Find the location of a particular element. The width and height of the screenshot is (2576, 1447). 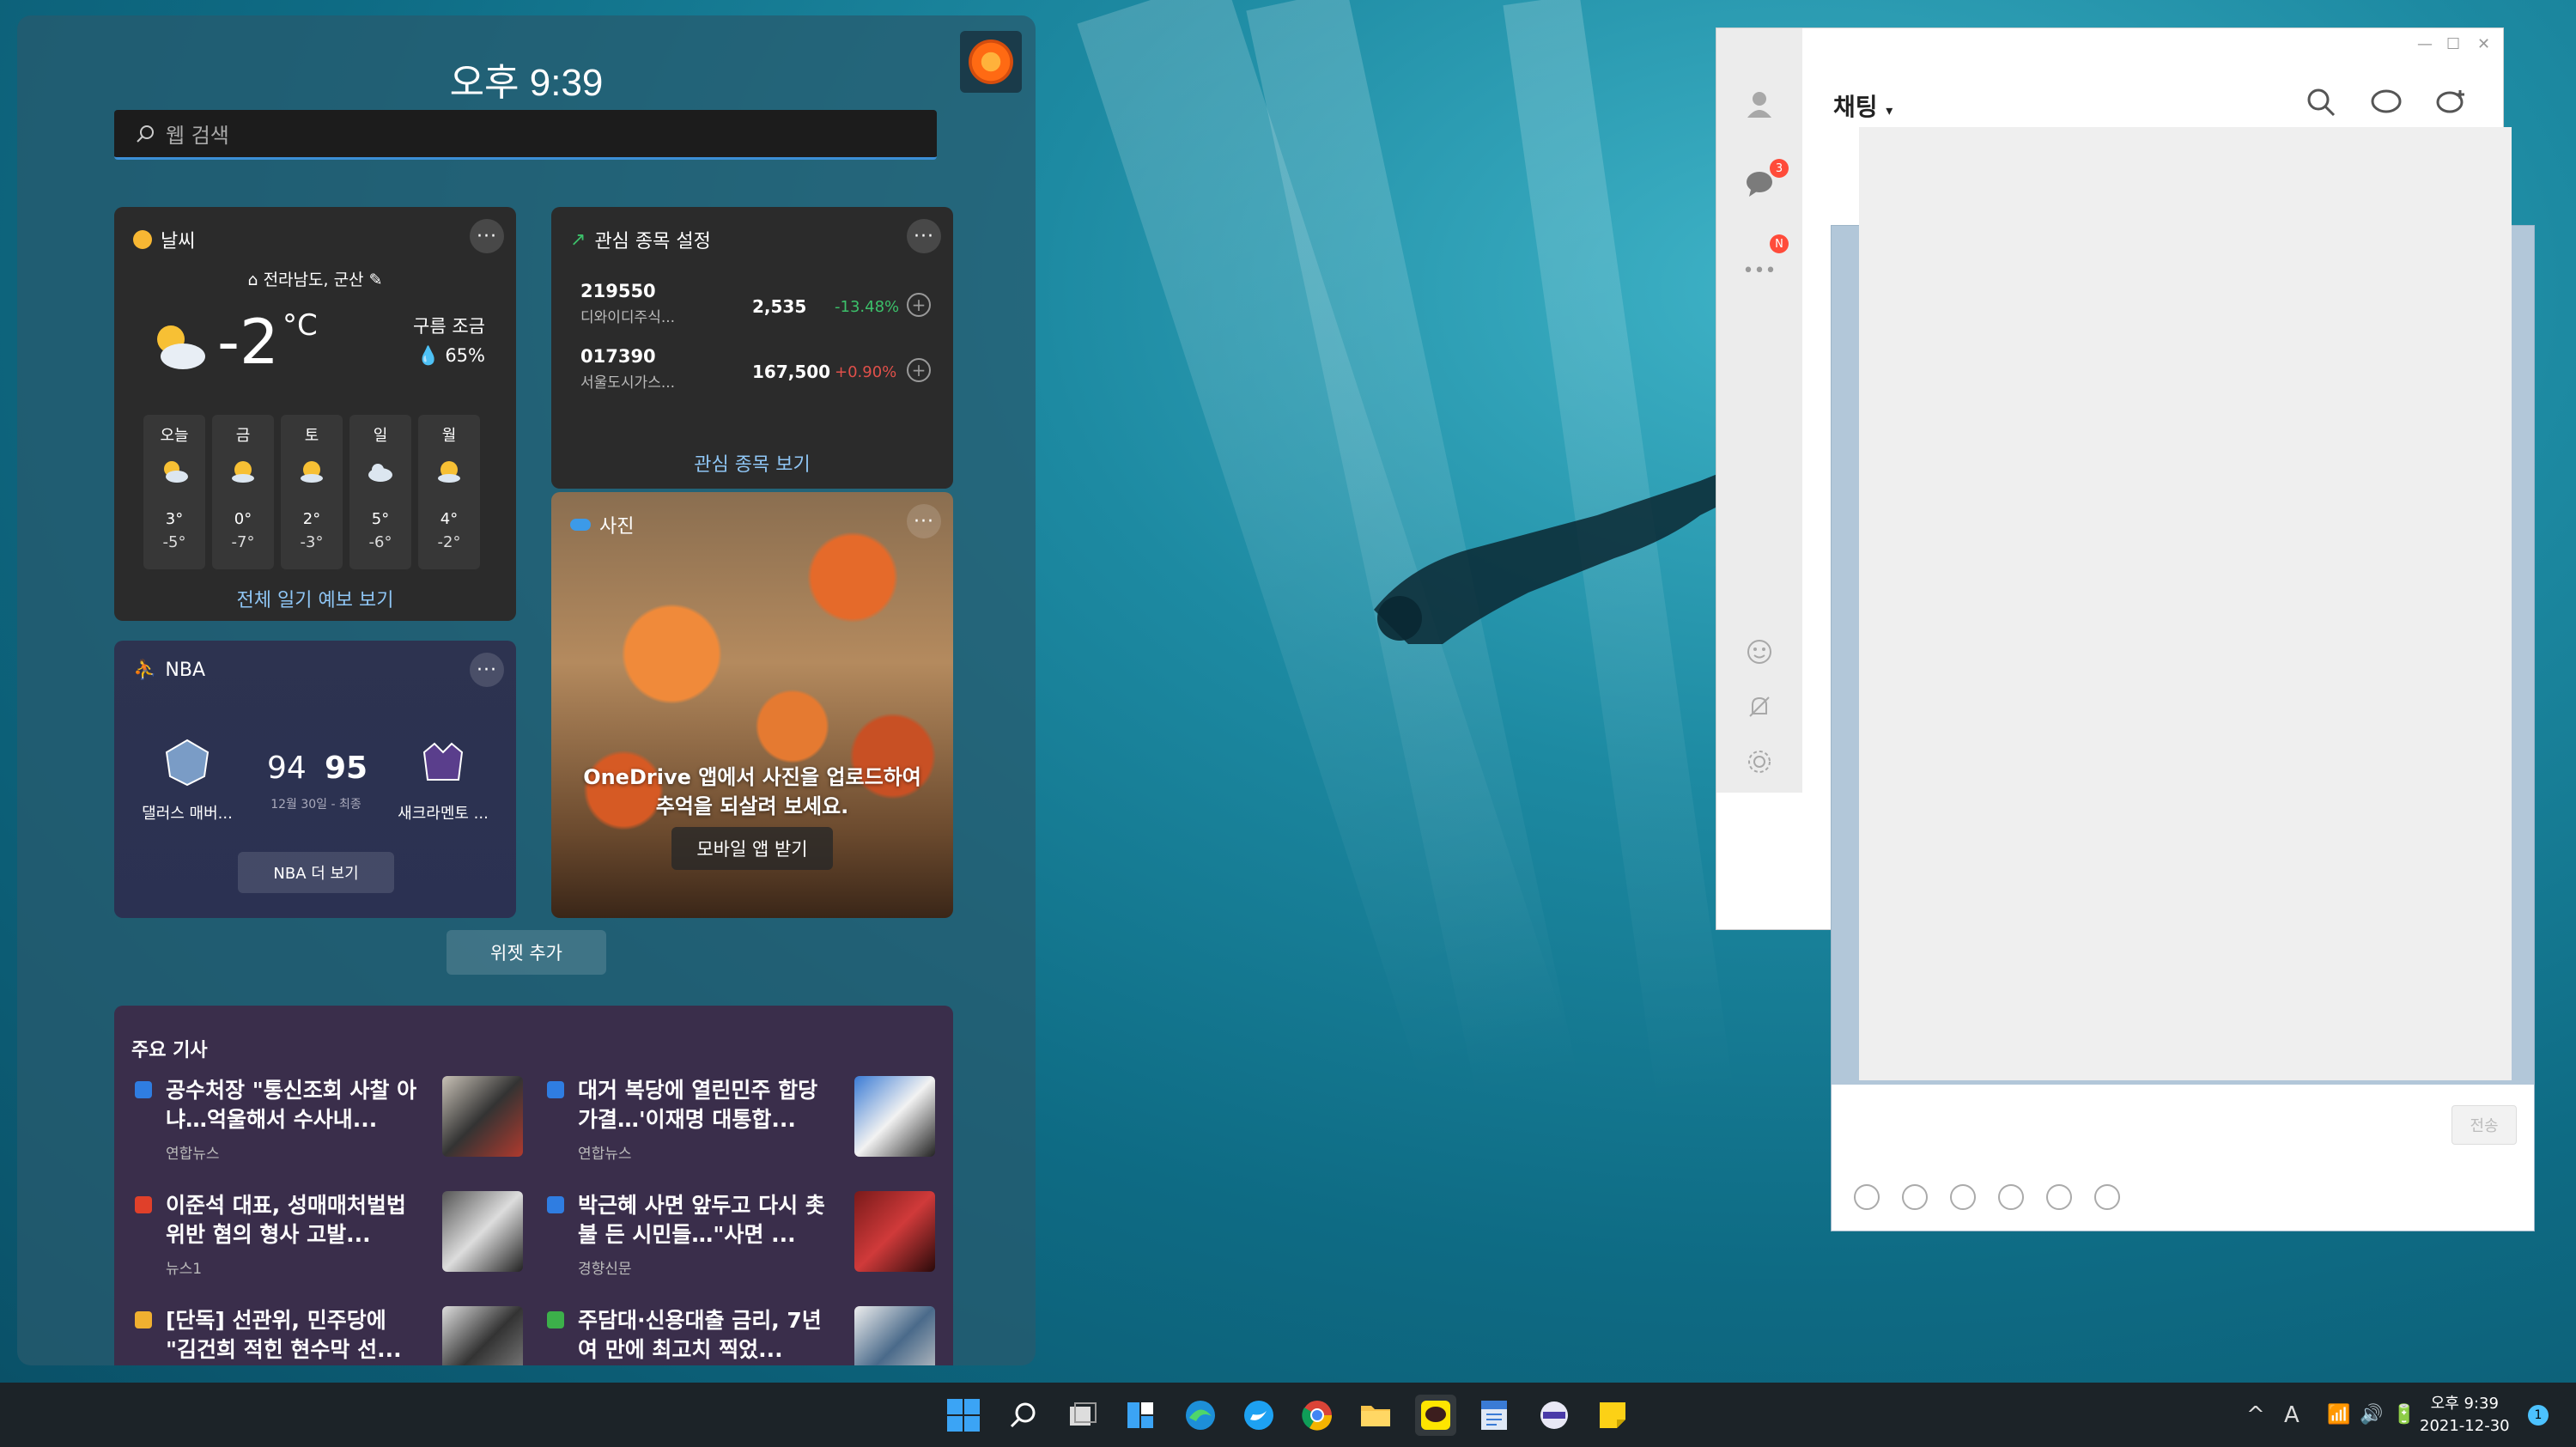

battery-icon: 🔋 is located at coordinates (2404, 1415).